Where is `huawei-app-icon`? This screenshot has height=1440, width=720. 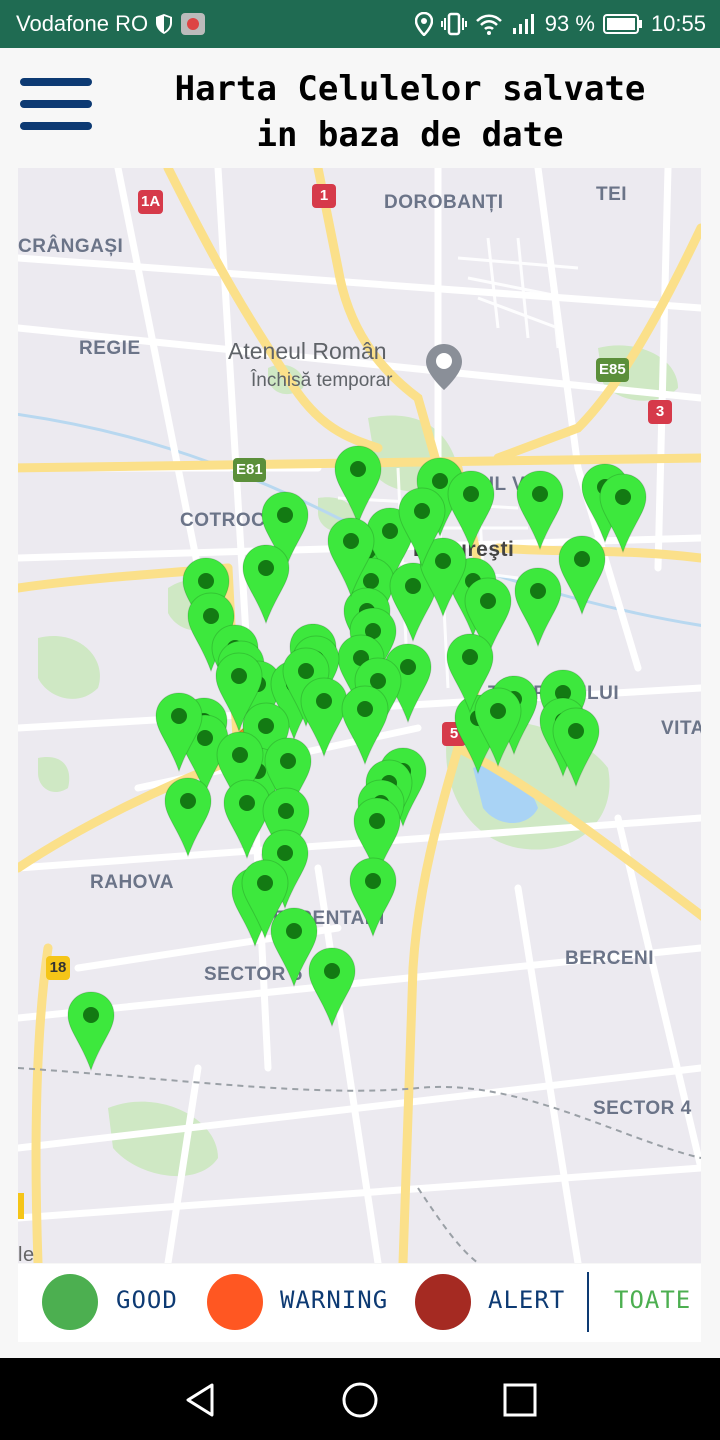
huawei-app-icon is located at coordinates (193, 24).